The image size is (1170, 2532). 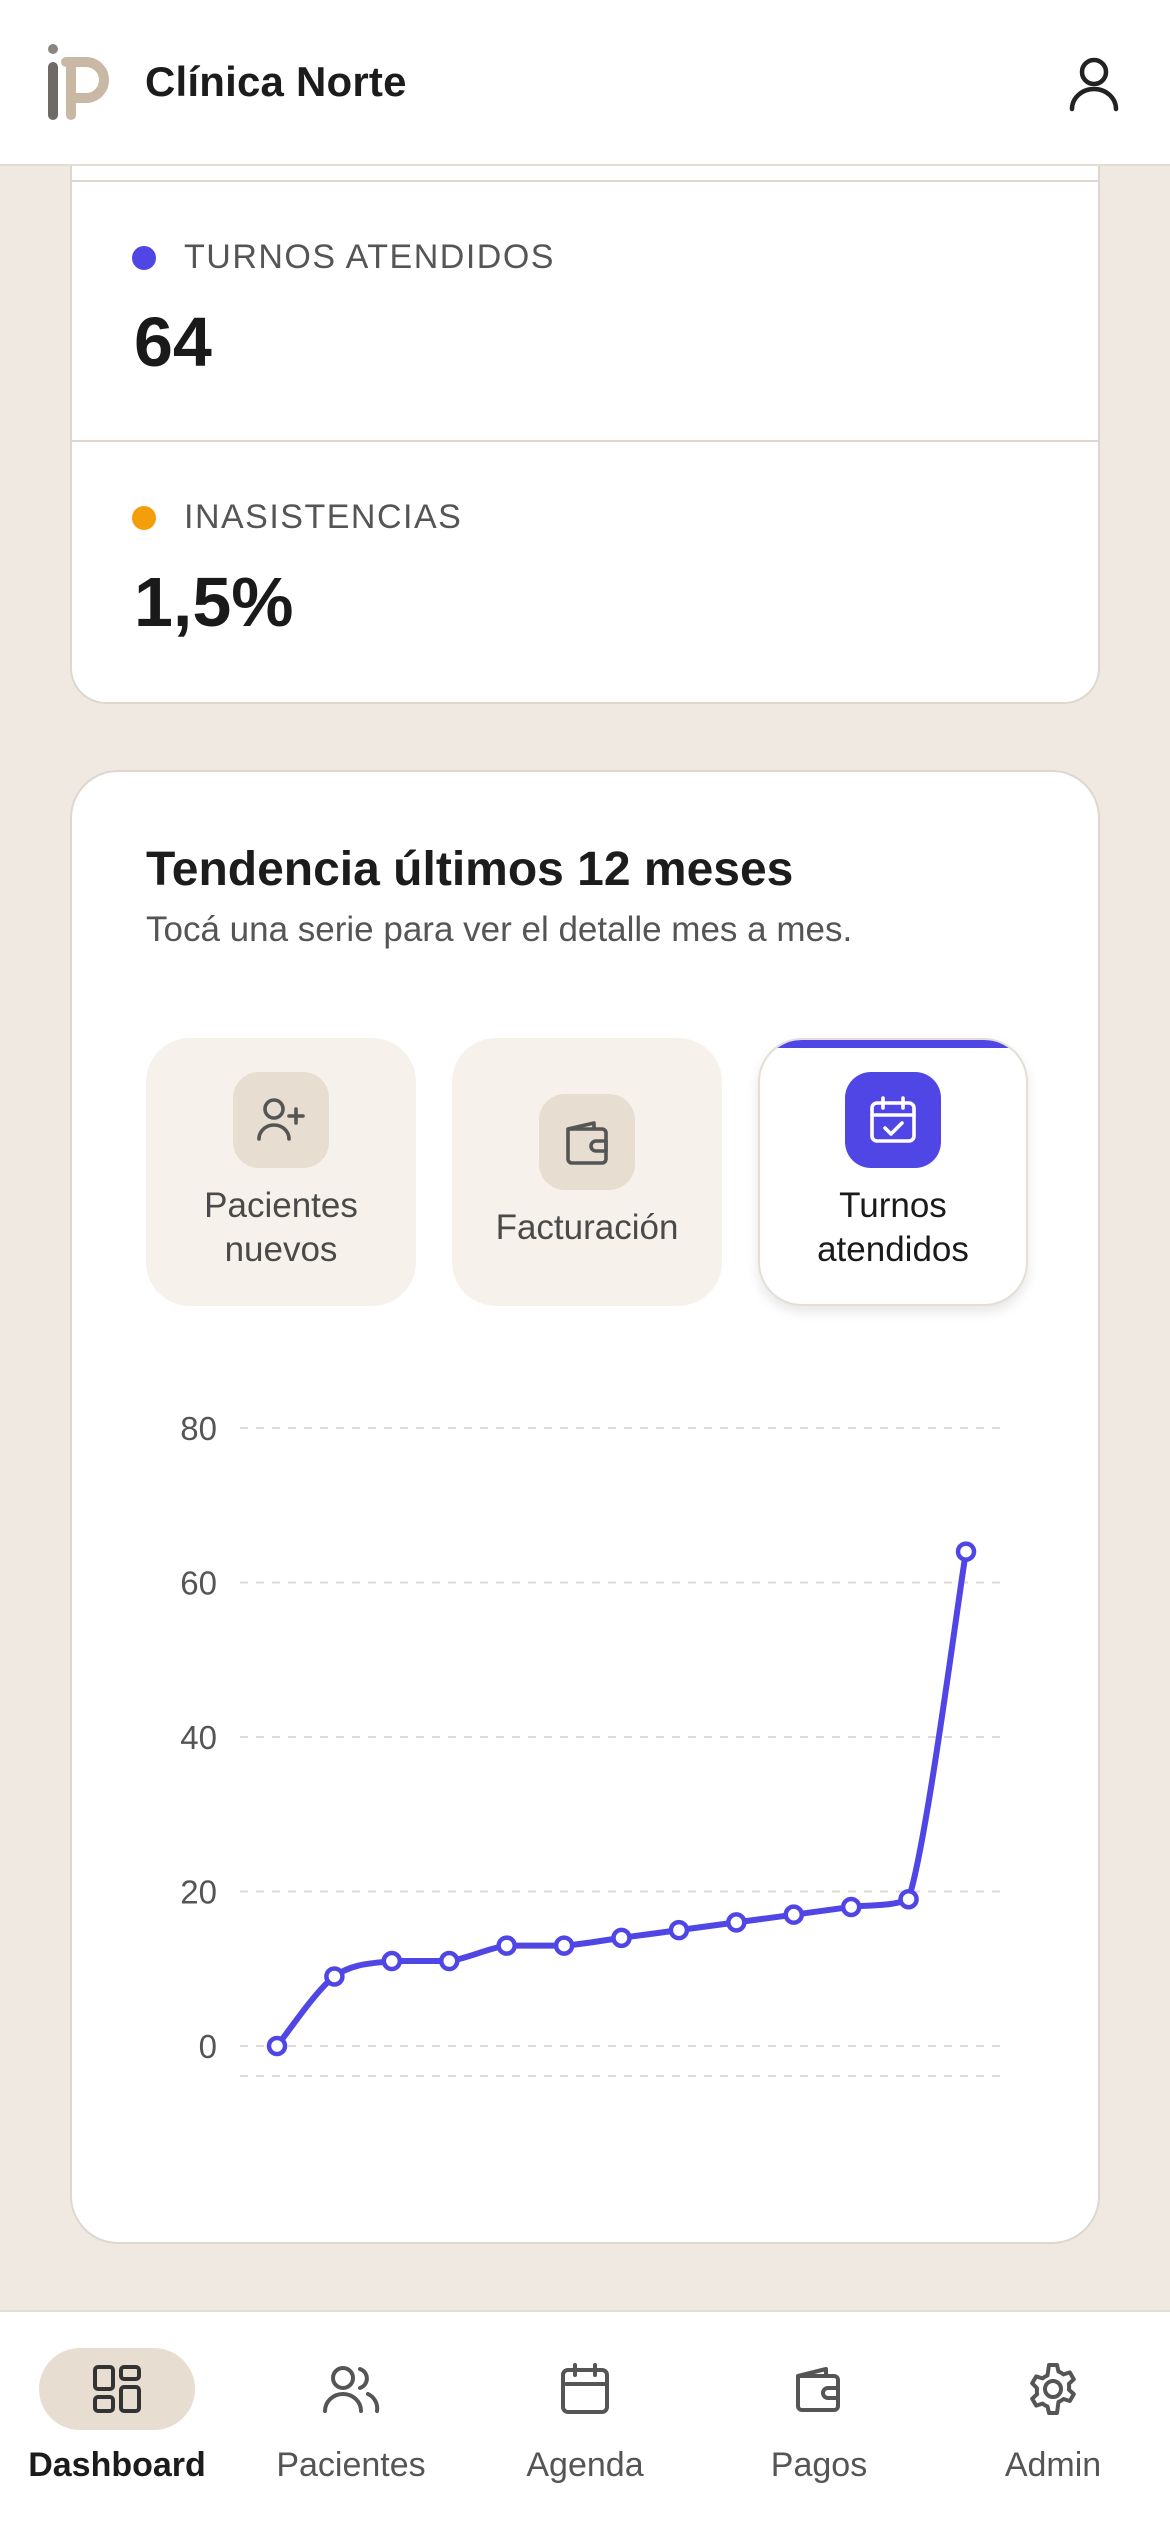 I want to click on tab-facturacion: Facturación, so click(x=587, y=1172).